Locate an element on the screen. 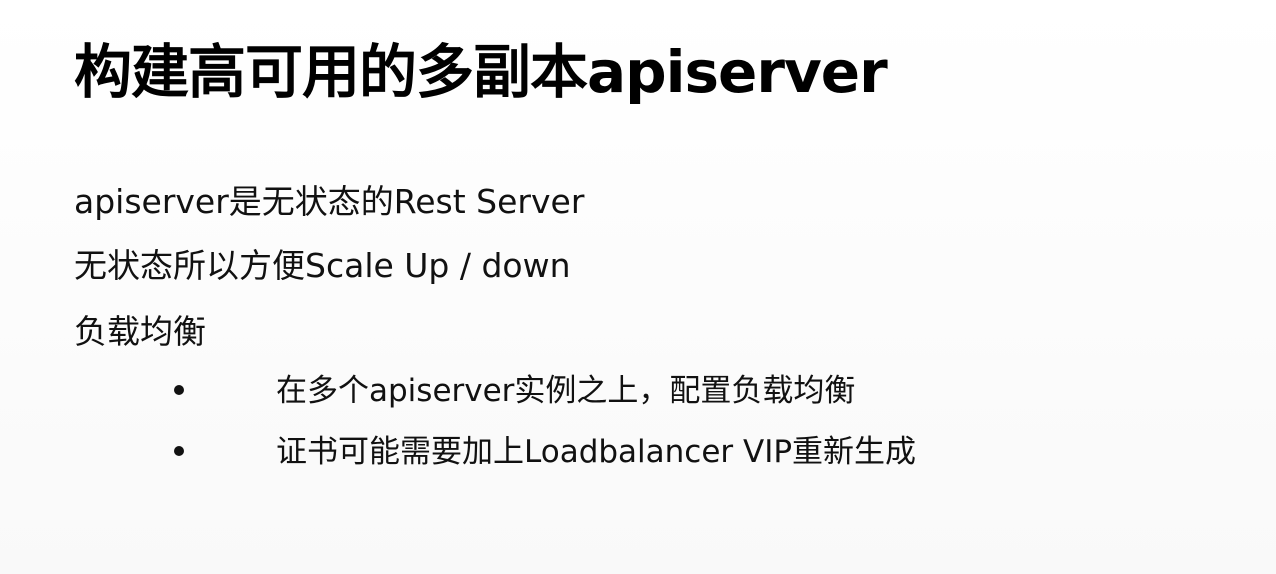  body-line-stateless-rest-server: apiserver是无状态的Rest Server is located at coordinates (329, 201).